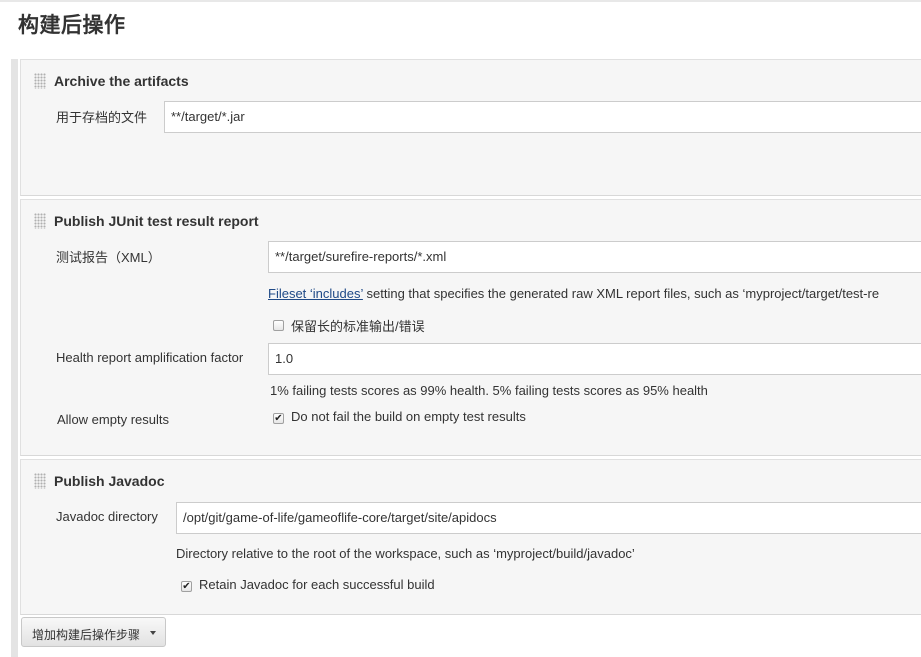  Describe the element at coordinates (150, 357) in the screenshot. I see `health-factor-label: Health report amplification factor` at that location.